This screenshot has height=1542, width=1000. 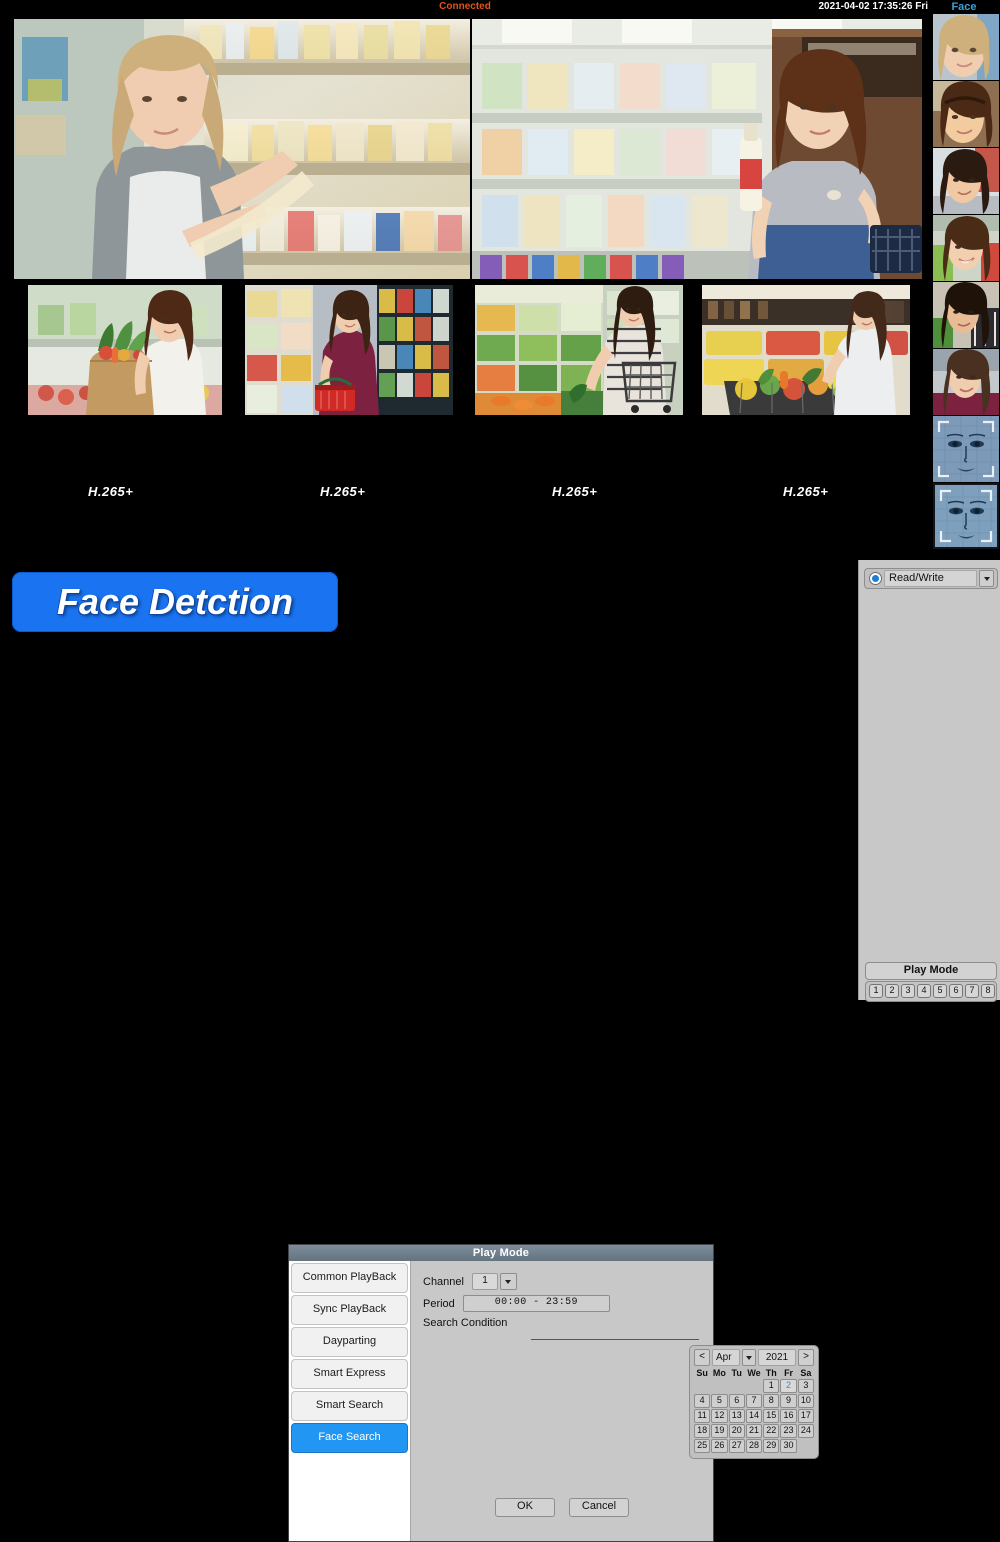 What do you see at coordinates (525, 1507) in the screenshot?
I see `ok-button: OK` at bounding box center [525, 1507].